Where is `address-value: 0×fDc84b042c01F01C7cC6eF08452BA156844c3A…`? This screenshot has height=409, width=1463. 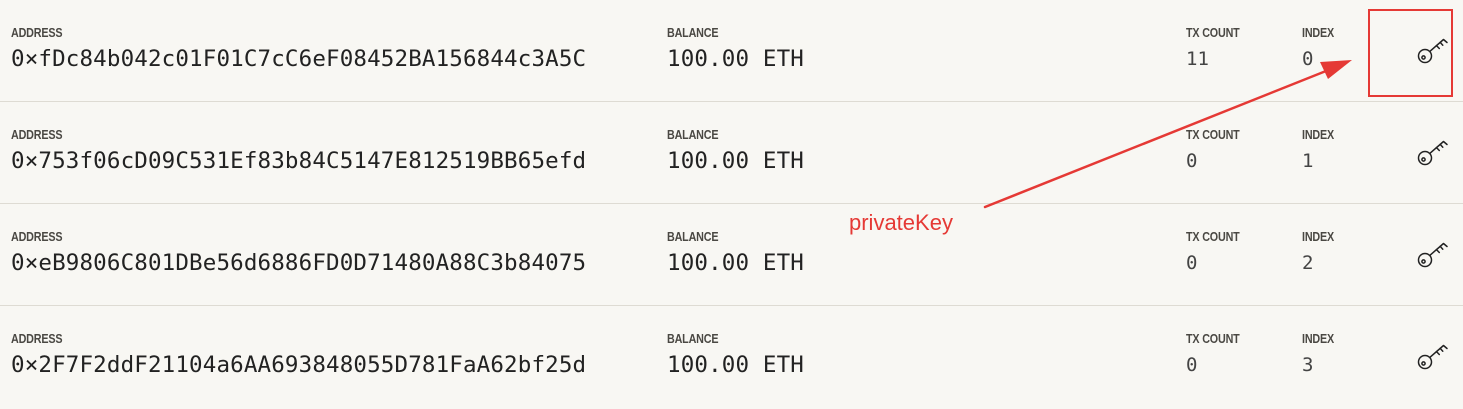
address-value: 0×fDc84b042c01F01C7cC6eF08452BA156844c3A… is located at coordinates (299, 59).